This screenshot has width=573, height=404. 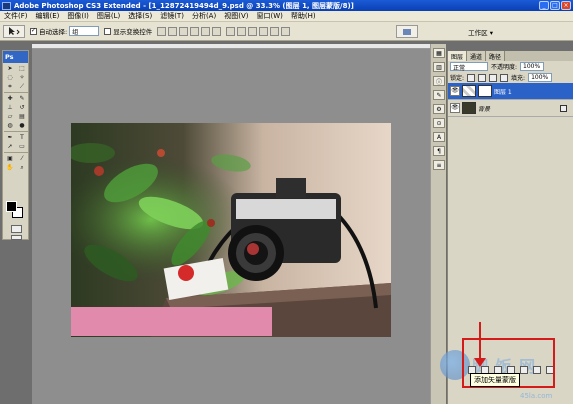 I want to click on align-vcenter-icon, so click(x=173, y=31).